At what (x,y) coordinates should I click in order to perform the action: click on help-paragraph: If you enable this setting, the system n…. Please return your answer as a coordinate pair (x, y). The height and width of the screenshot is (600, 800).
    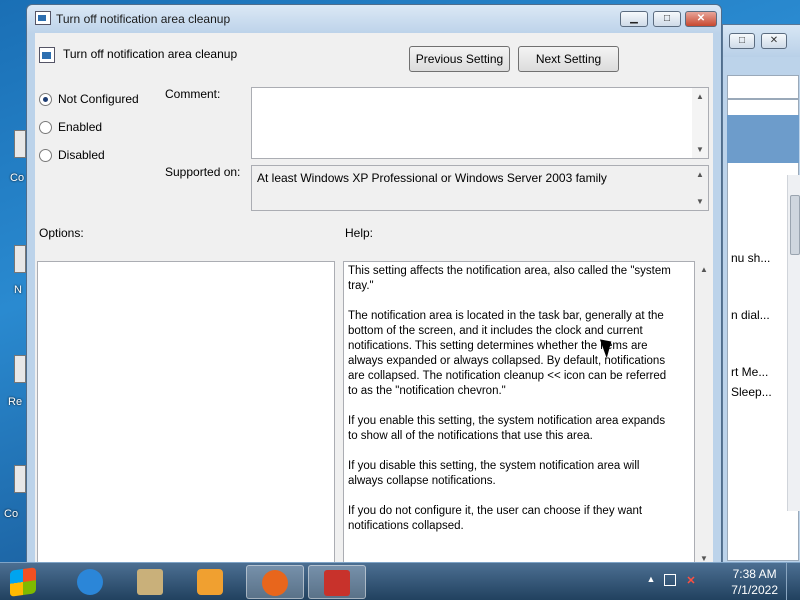
    Looking at the image, I should click on (507, 428).